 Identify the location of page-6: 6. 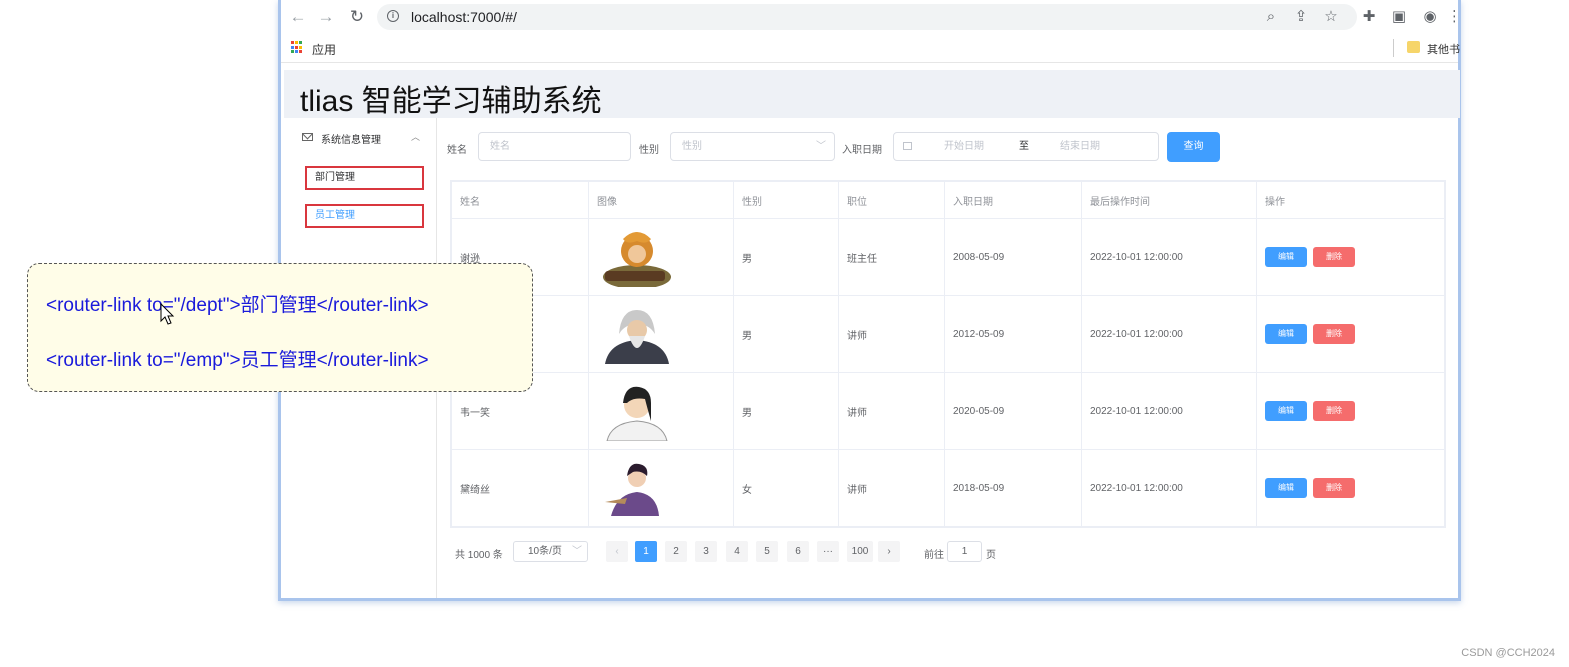
(798, 551).